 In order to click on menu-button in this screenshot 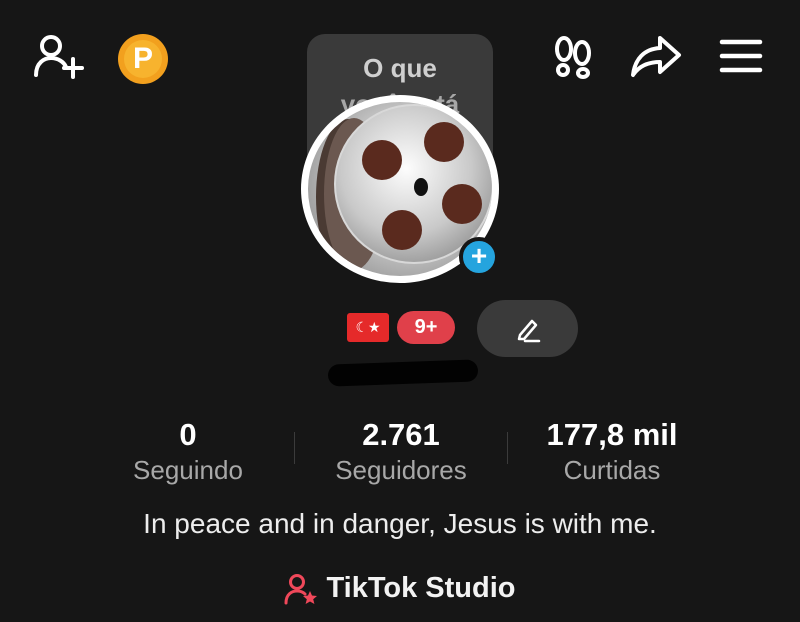, I will do `click(741, 56)`.